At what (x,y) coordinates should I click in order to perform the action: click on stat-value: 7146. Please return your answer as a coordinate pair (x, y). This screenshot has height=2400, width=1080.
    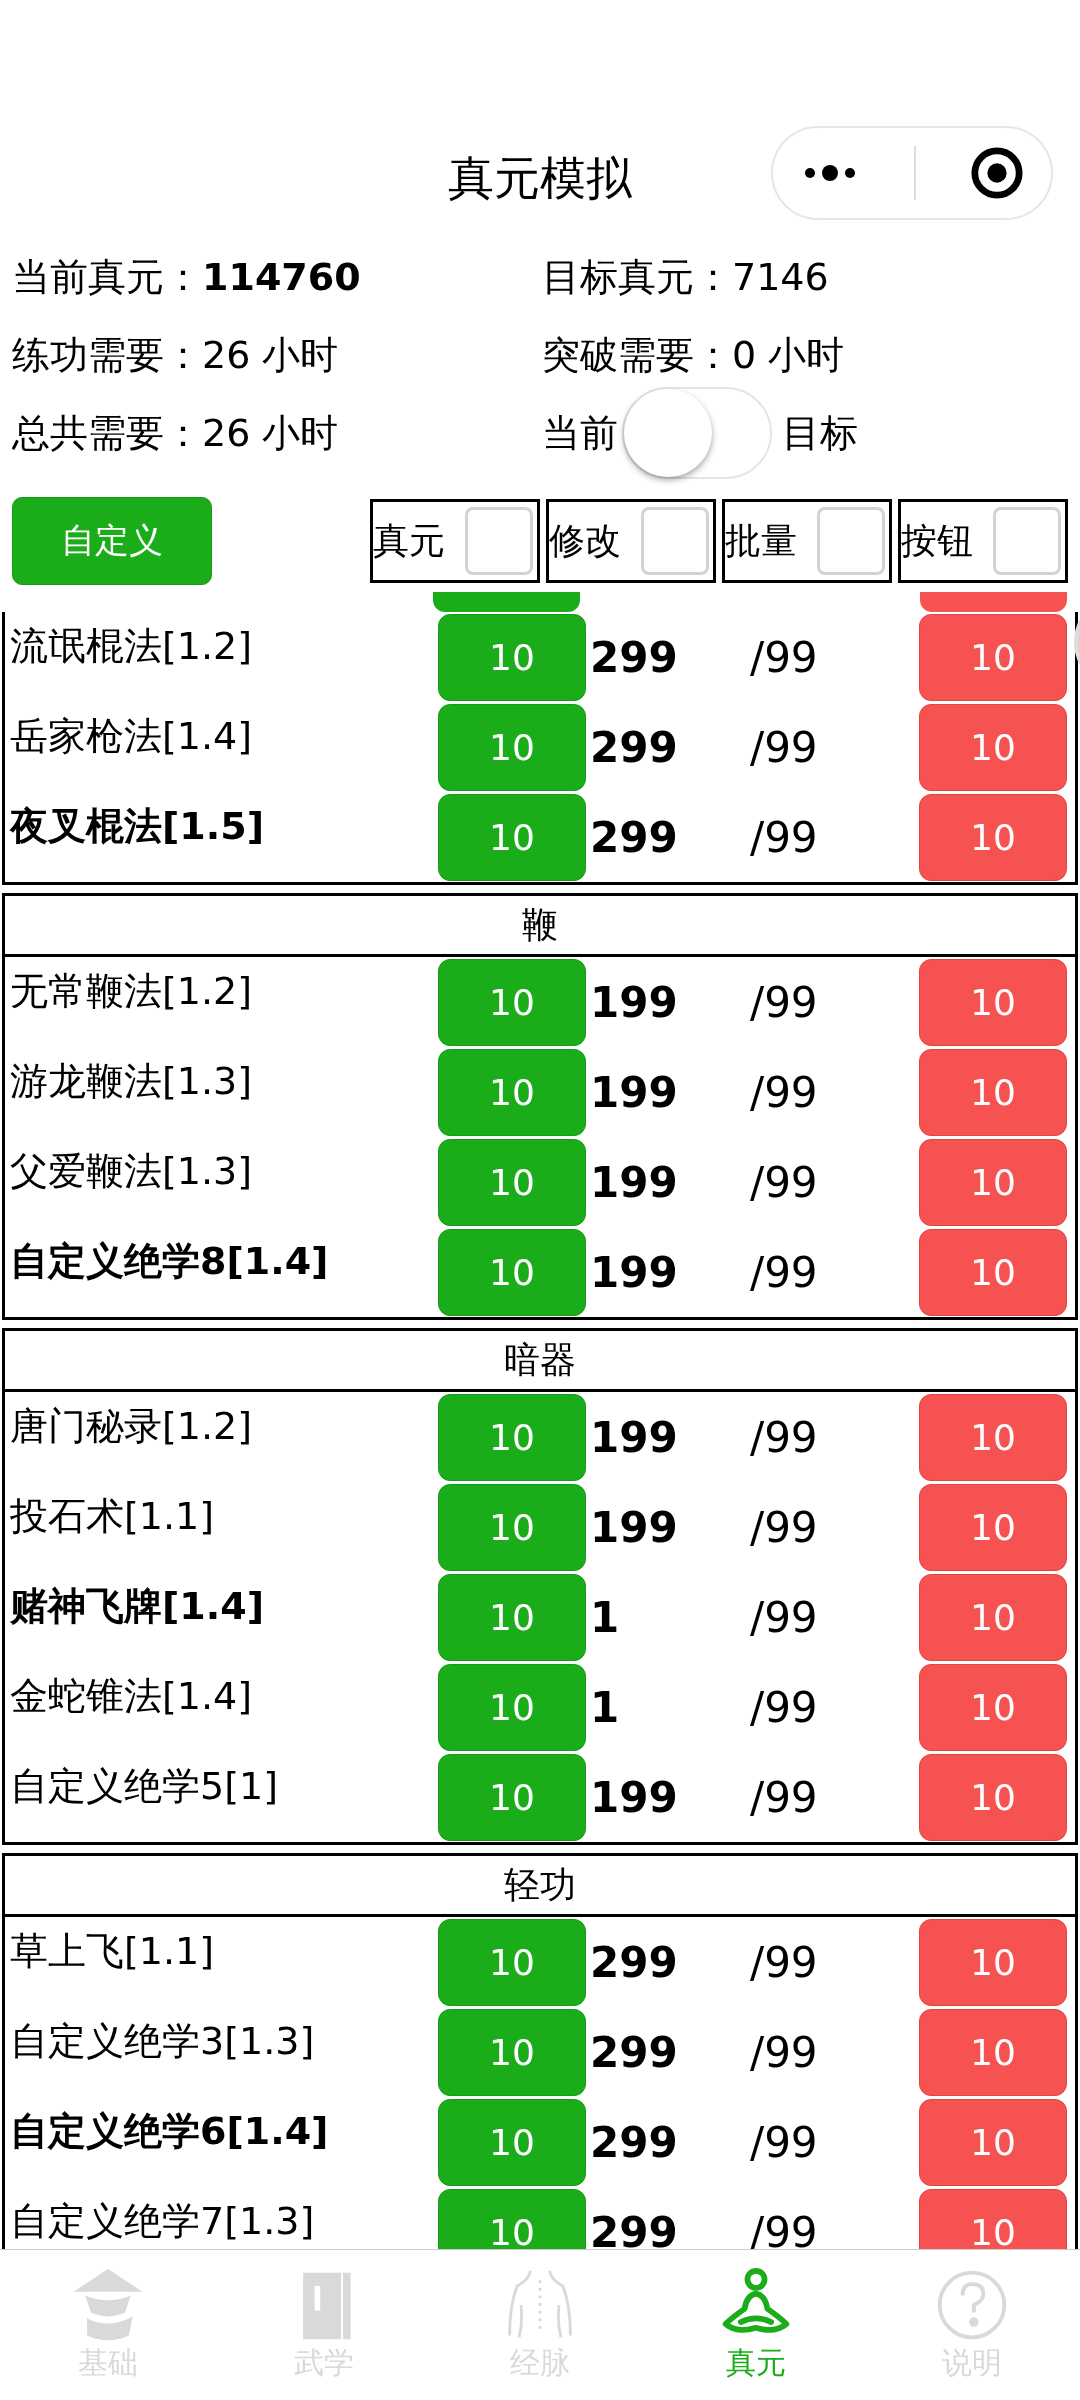
    Looking at the image, I should click on (780, 277).